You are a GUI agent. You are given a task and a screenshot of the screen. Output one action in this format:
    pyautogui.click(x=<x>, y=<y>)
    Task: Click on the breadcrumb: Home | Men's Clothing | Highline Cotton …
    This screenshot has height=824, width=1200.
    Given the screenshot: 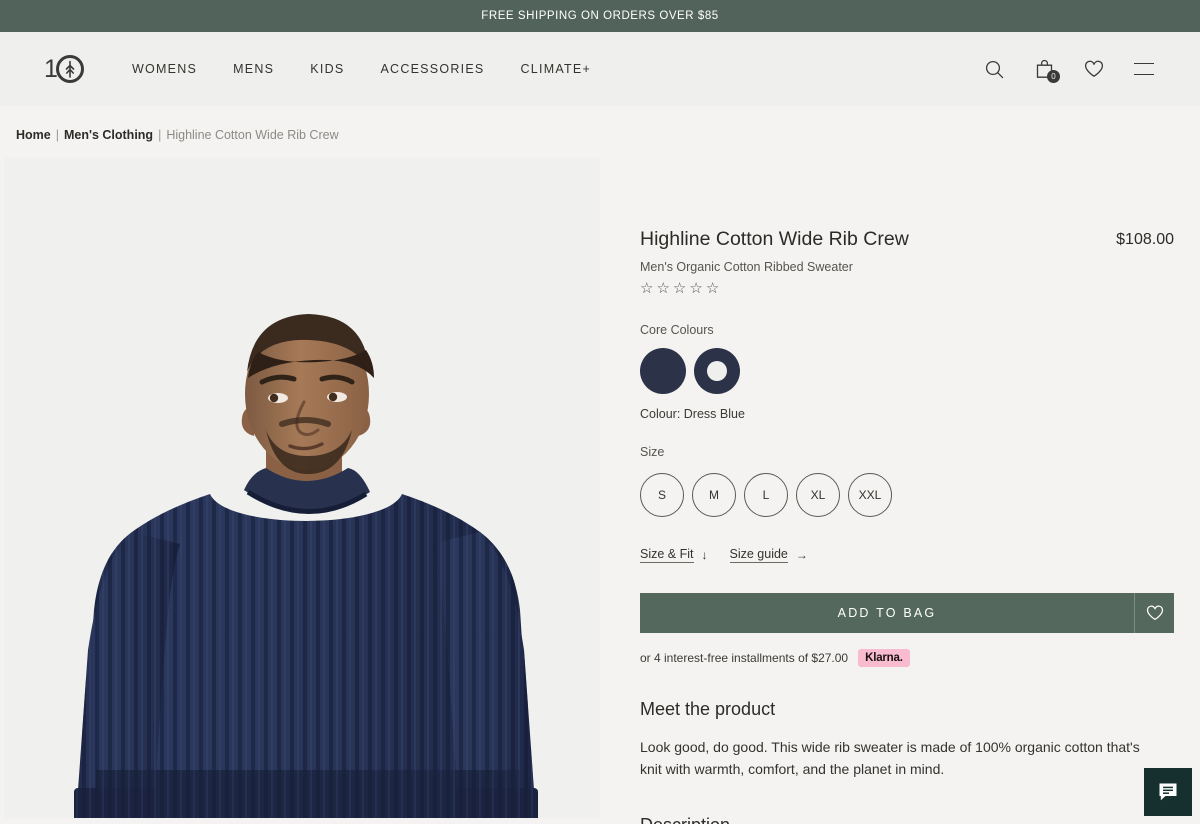 What is the action you would take?
    pyautogui.click(x=600, y=132)
    